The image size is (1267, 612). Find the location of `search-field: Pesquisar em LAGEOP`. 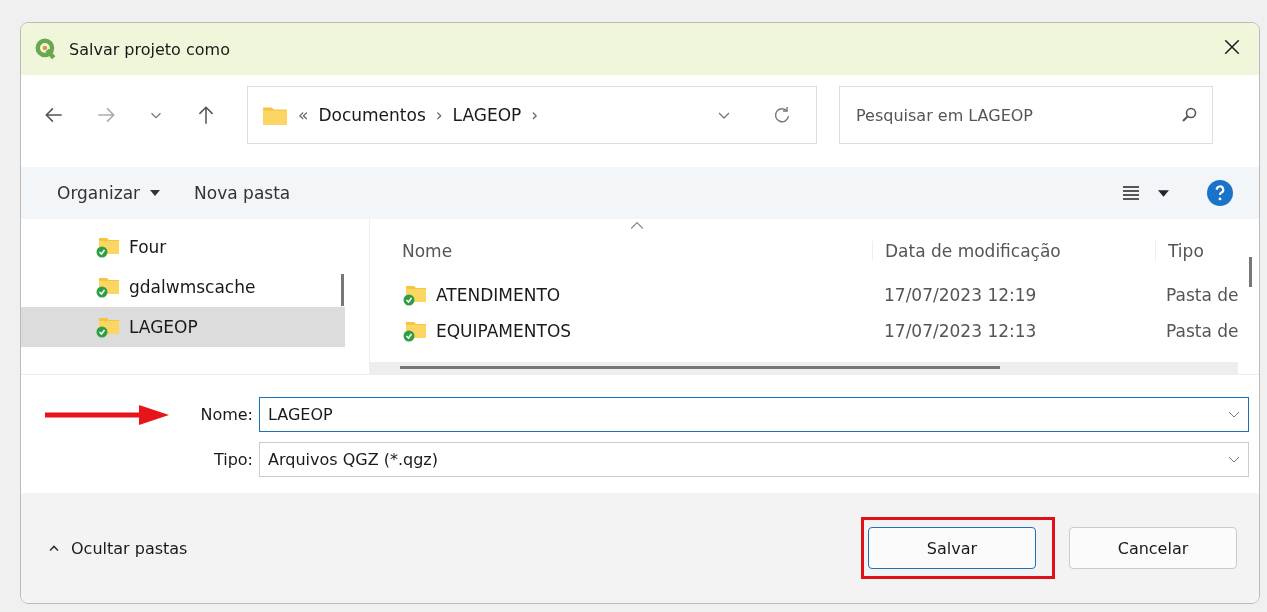

search-field: Pesquisar em LAGEOP is located at coordinates (1026, 115).